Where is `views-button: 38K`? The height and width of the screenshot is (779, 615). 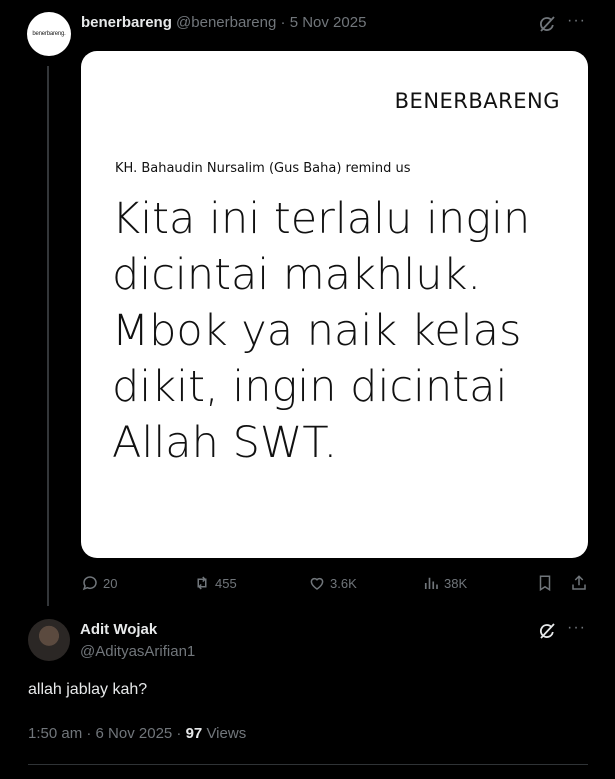
views-button: 38K is located at coordinates (444, 583).